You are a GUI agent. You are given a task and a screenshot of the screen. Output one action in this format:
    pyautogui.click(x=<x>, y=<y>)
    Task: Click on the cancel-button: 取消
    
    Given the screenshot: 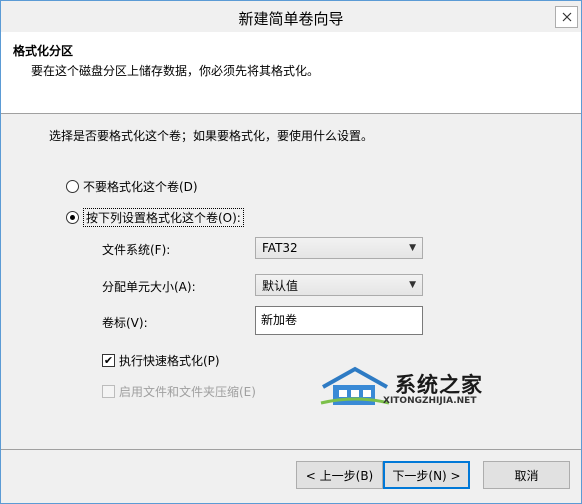 What is the action you would take?
    pyautogui.click(x=526, y=475)
    